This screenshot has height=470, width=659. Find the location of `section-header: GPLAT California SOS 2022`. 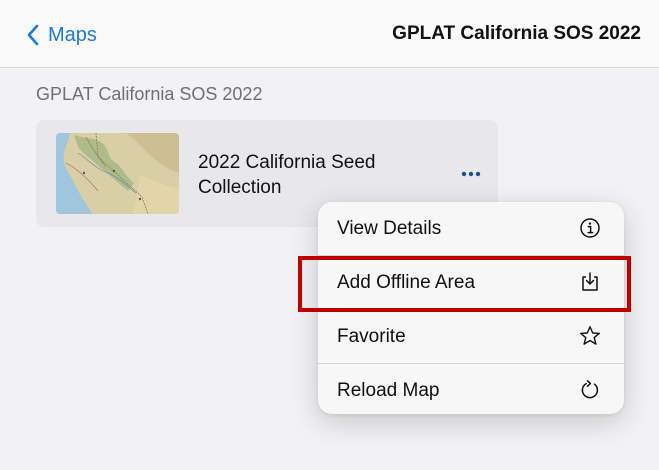

section-header: GPLAT California SOS 2022 is located at coordinates (149, 94).